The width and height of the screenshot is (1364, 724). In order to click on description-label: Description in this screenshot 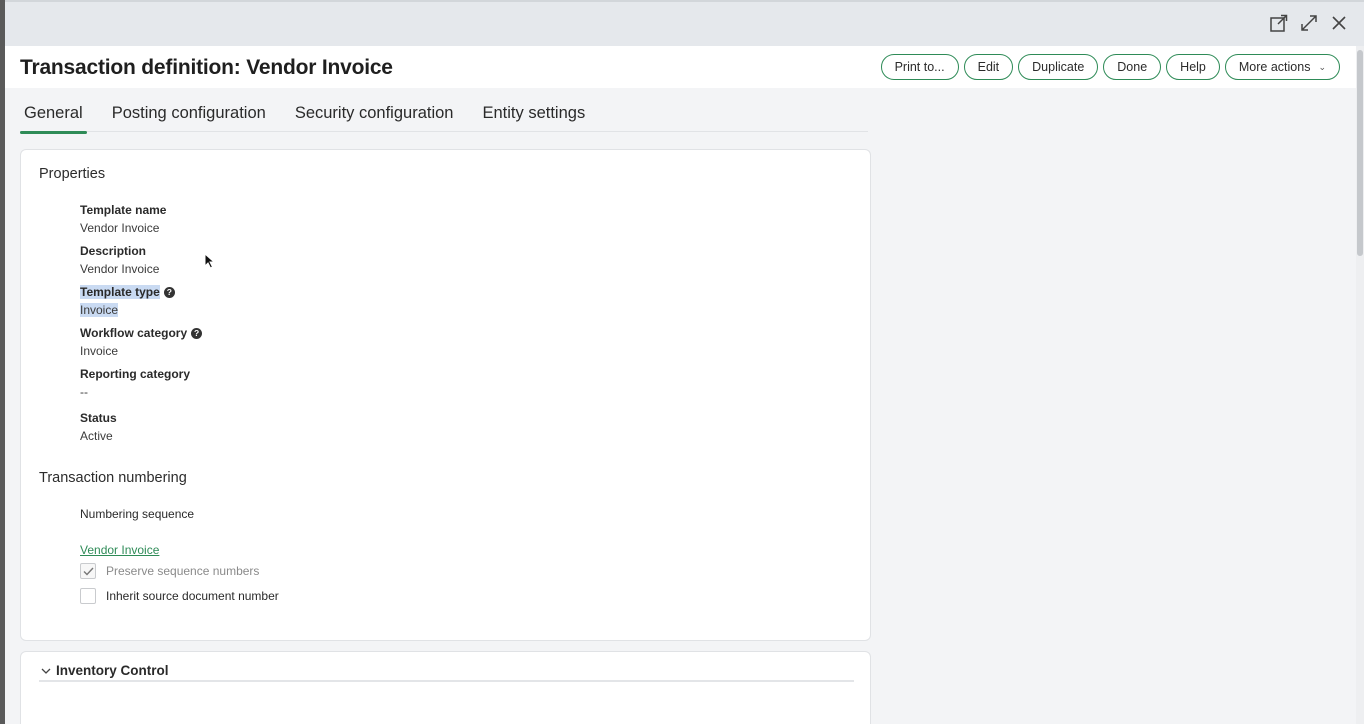, I will do `click(113, 251)`.